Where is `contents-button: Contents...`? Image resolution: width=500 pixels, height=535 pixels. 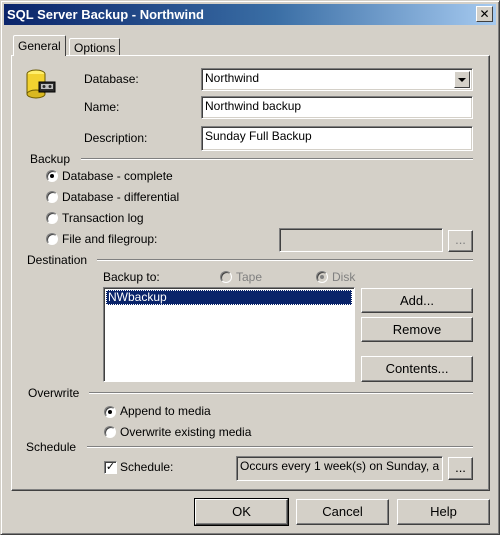
contents-button: Contents... is located at coordinates (417, 369).